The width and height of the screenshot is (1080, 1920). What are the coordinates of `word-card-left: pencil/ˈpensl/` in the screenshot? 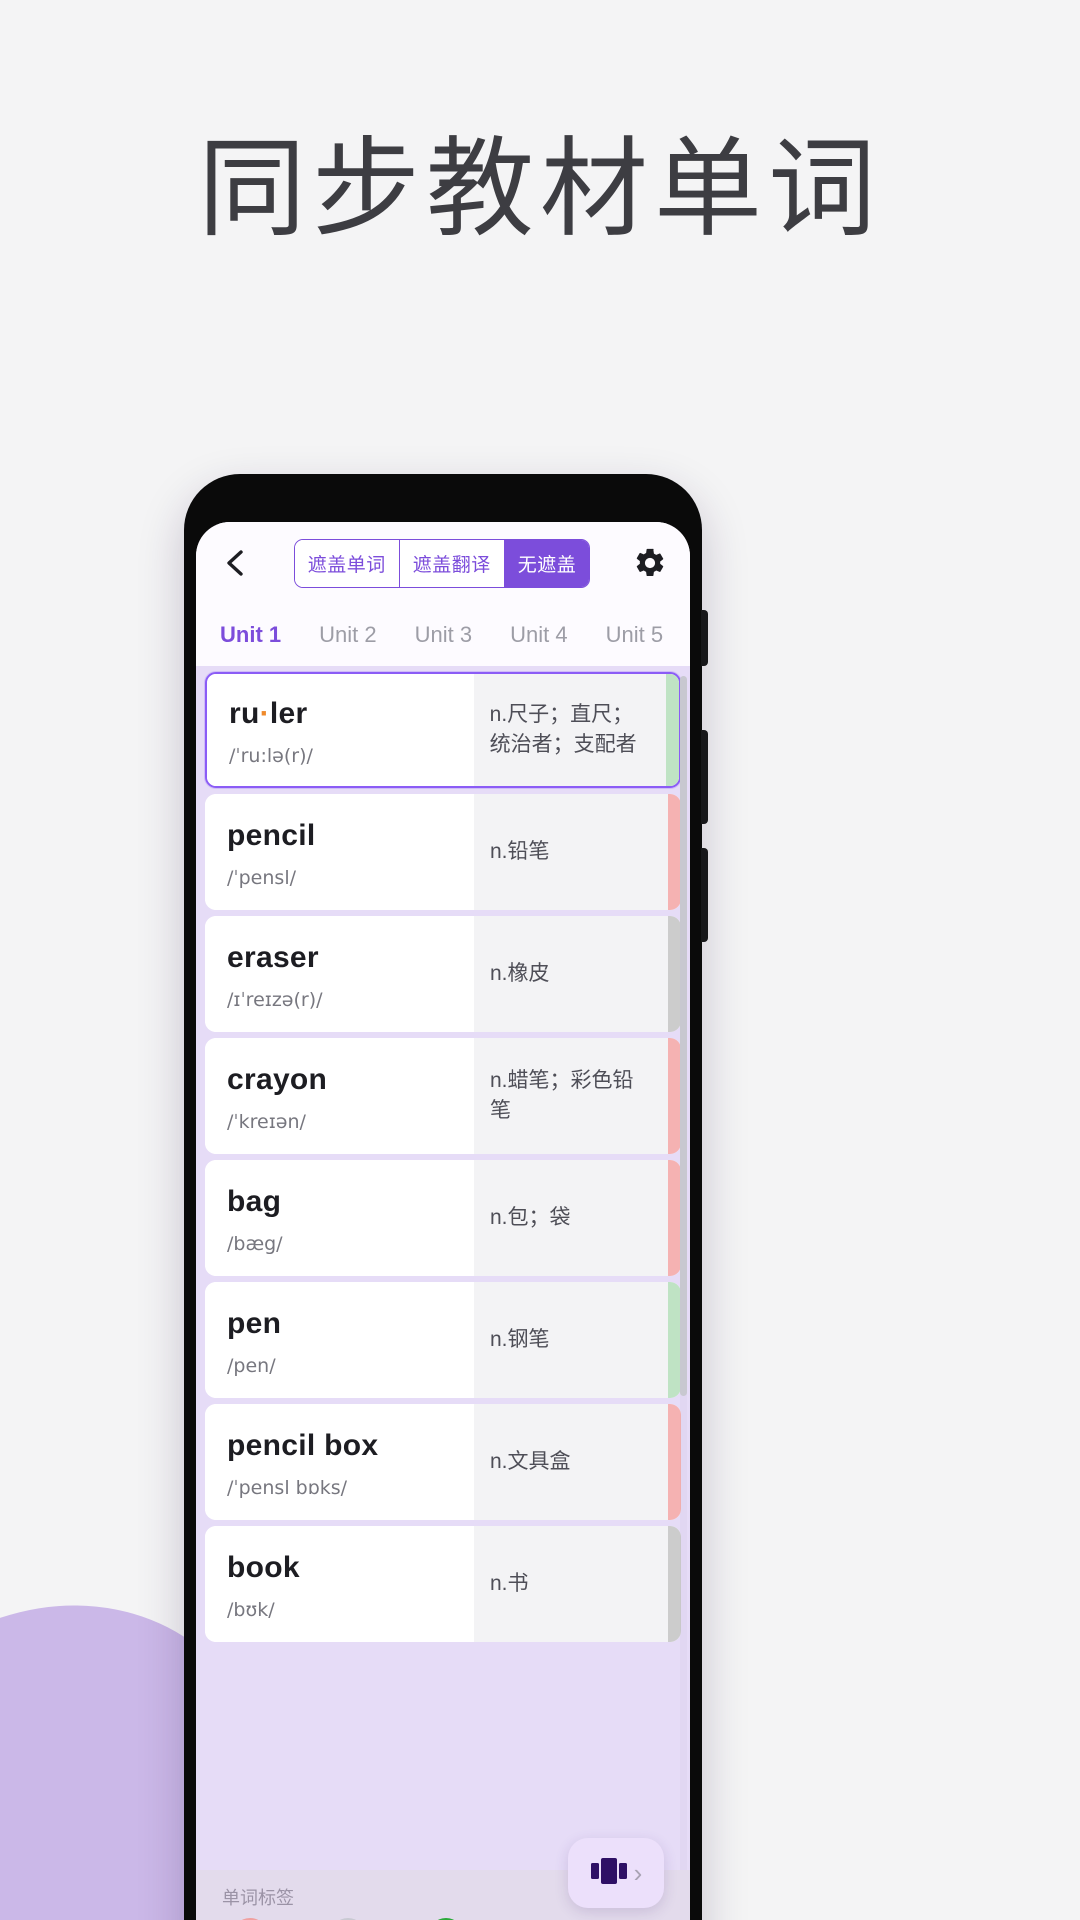 It's located at (339, 852).